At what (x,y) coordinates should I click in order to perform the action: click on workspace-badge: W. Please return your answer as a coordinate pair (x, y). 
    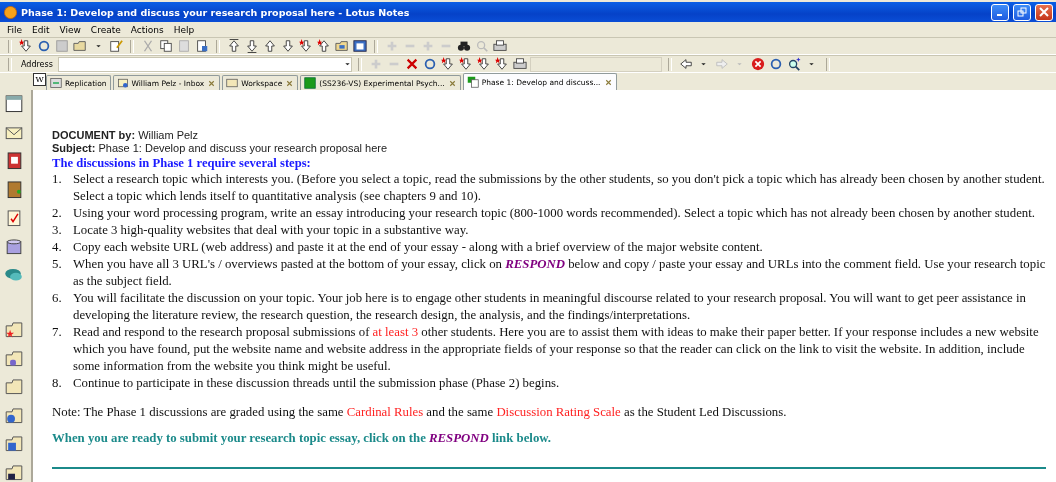
    Looking at the image, I should click on (39, 79).